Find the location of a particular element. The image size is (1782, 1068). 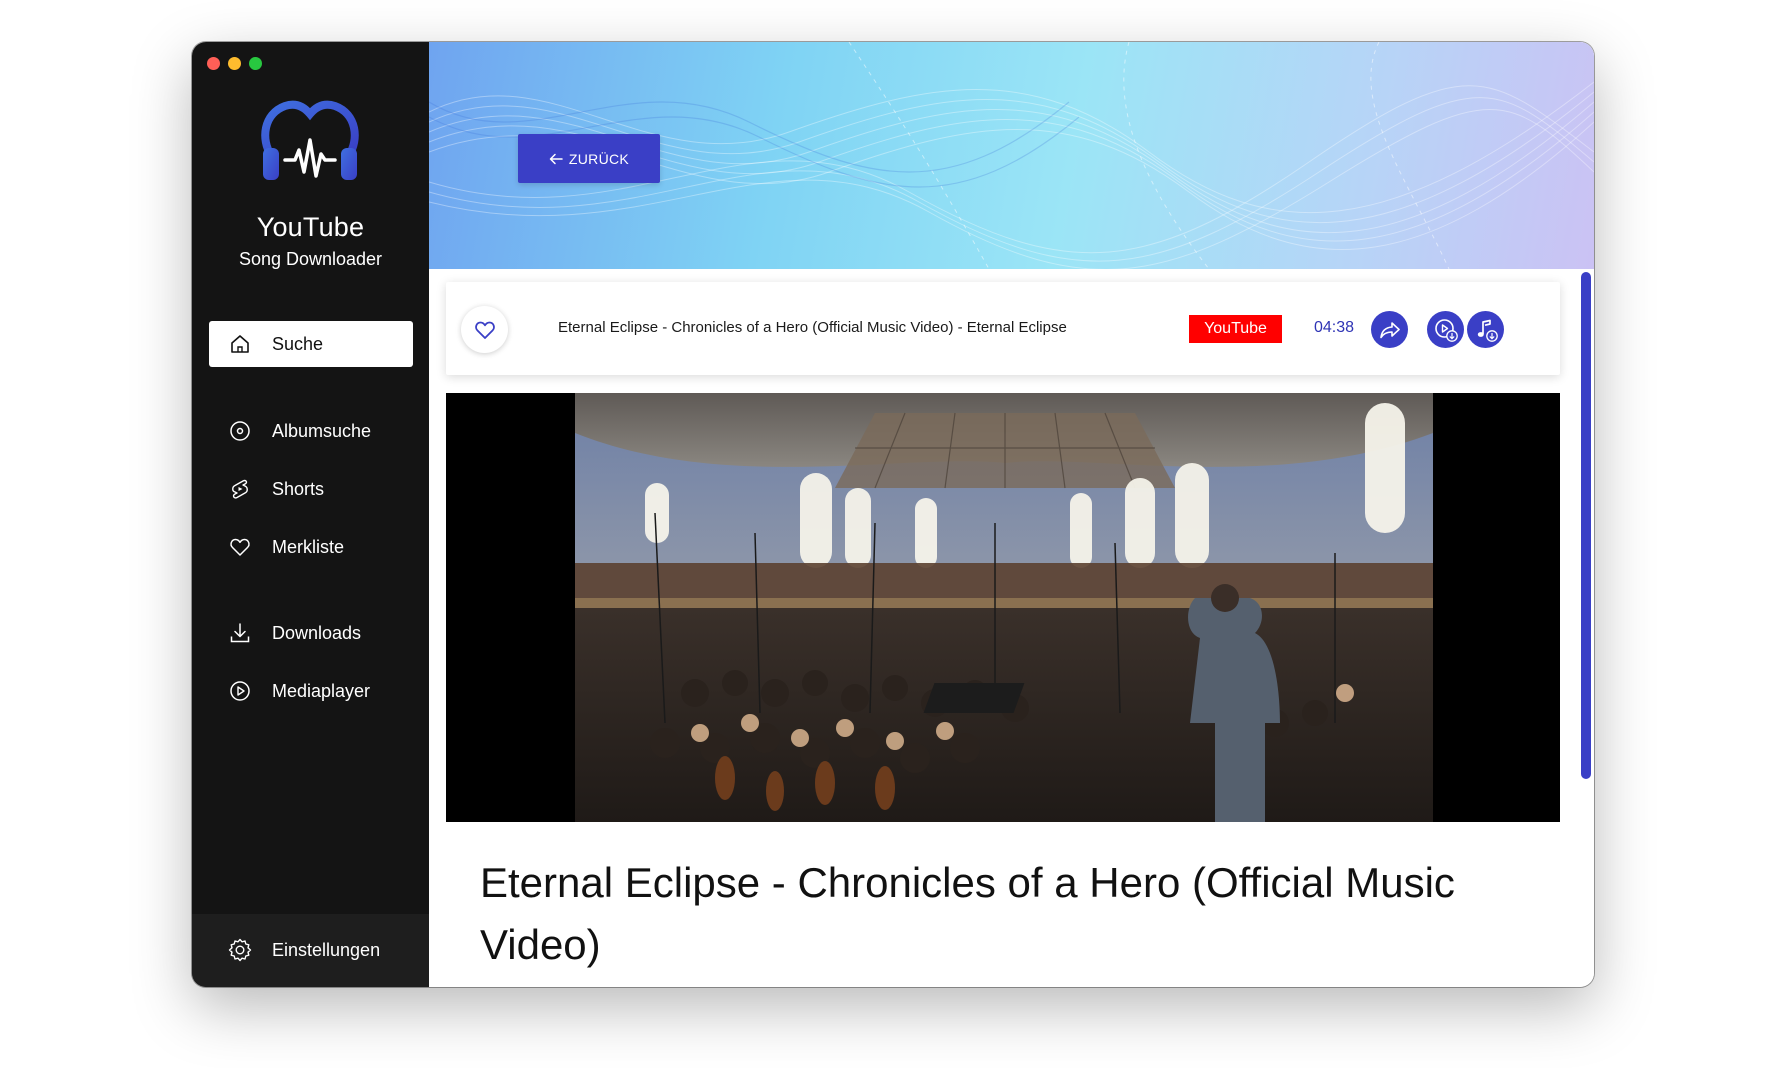

source-badge: YouTube is located at coordinates (1235, 329).